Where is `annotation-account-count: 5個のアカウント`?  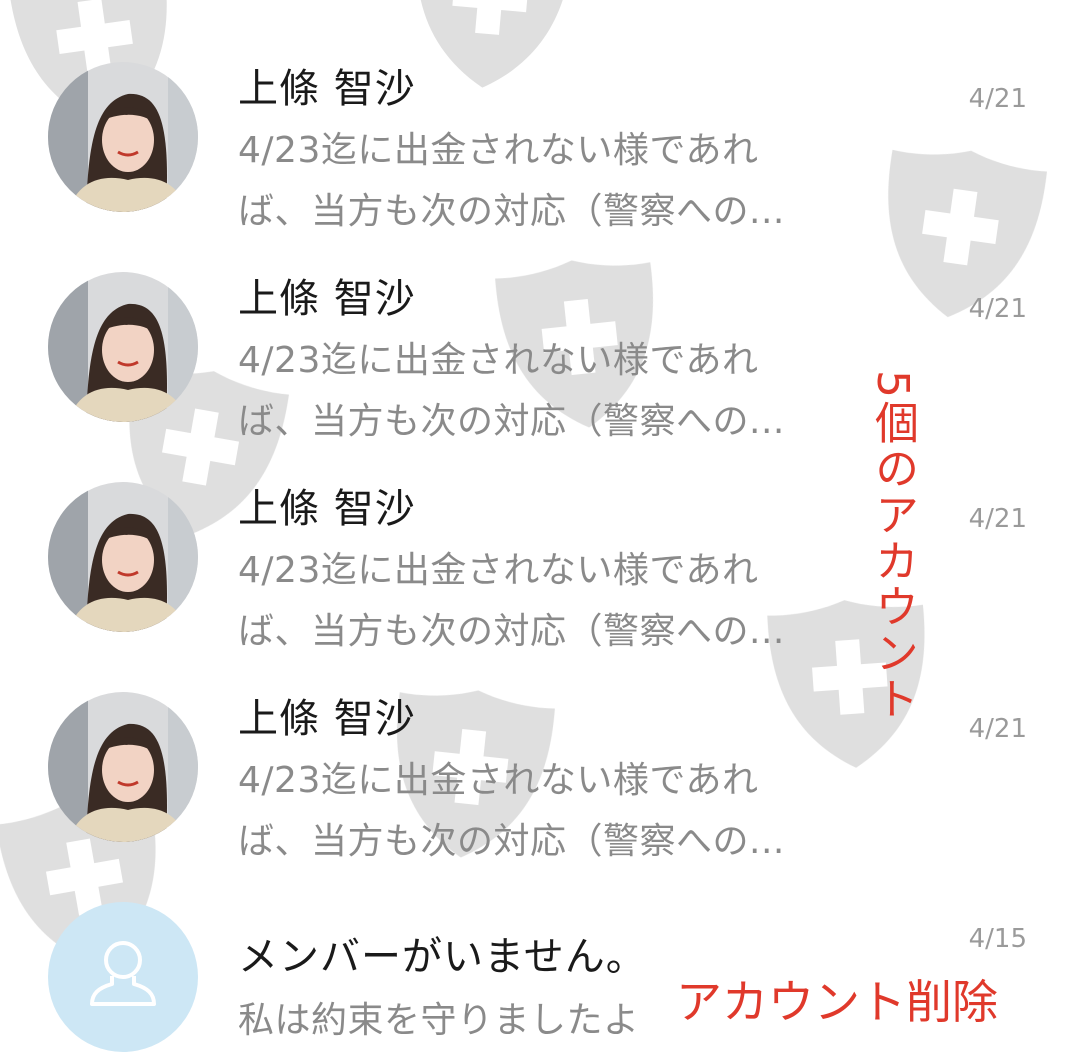
annotation-account-count: 5個のアカウント is located at coordinates (892, 546).